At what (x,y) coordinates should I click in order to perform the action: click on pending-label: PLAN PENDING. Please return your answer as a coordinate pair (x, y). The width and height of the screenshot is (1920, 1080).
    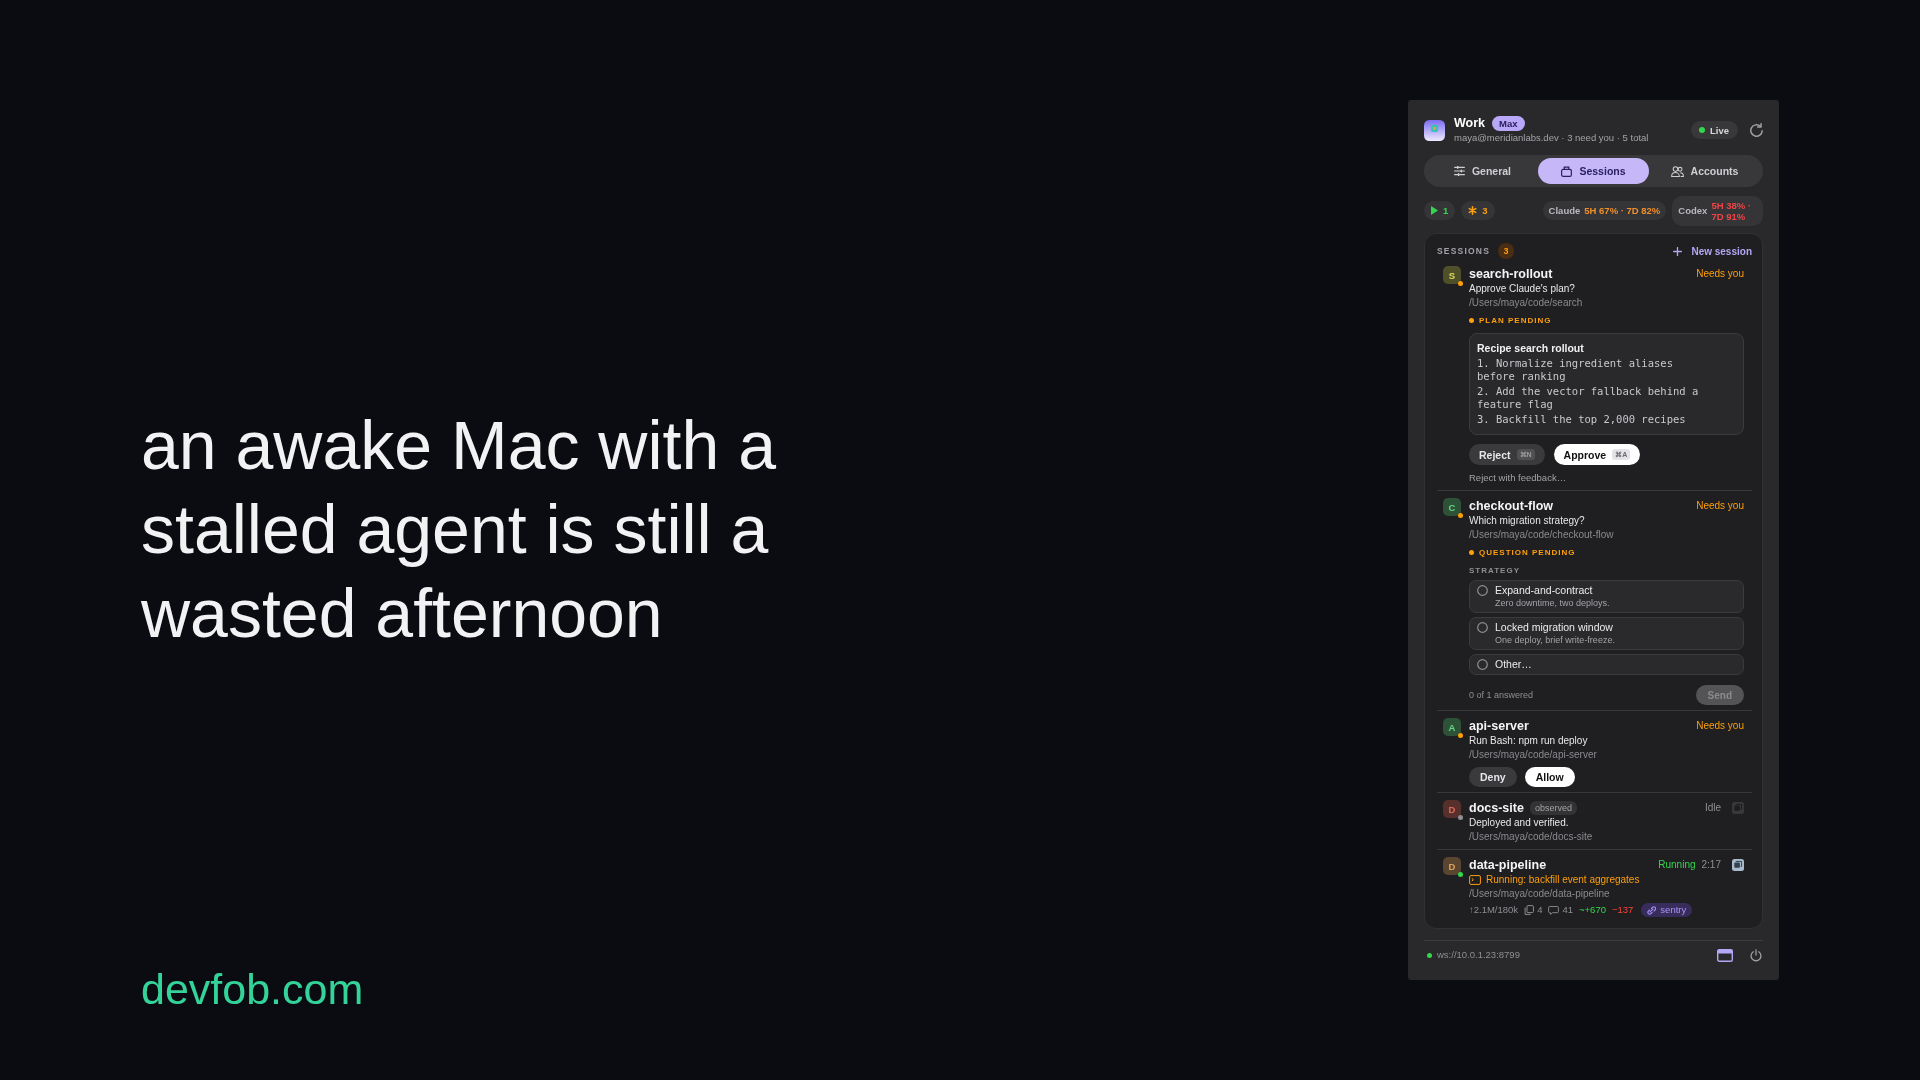
    Looking at the image, I should click on (1515, 320).